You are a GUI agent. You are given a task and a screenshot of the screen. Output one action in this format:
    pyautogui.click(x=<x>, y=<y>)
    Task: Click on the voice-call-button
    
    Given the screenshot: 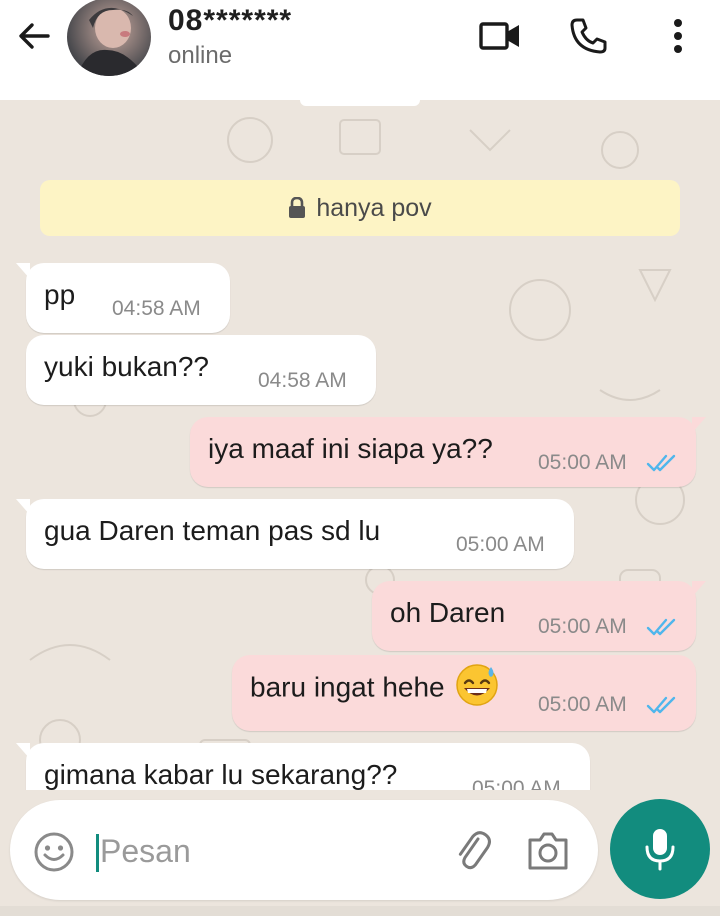 What is the action you would take?
    pyautogui.click(x=588, y=36)
    